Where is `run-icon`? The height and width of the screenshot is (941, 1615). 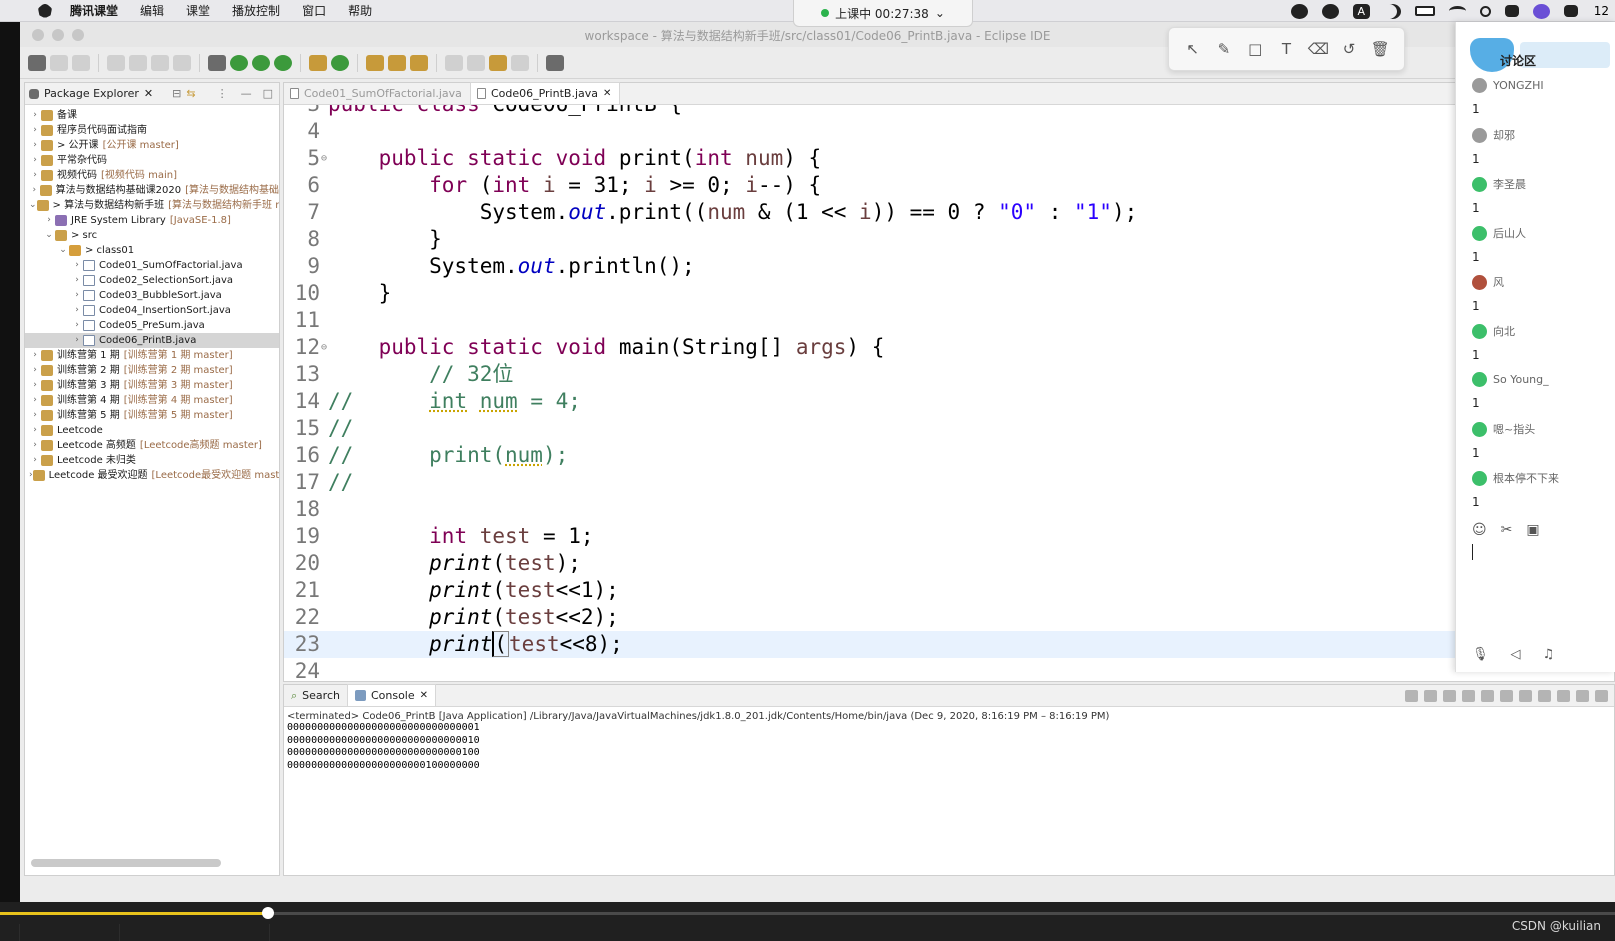 run-icon is located at coordinates (239, 62).